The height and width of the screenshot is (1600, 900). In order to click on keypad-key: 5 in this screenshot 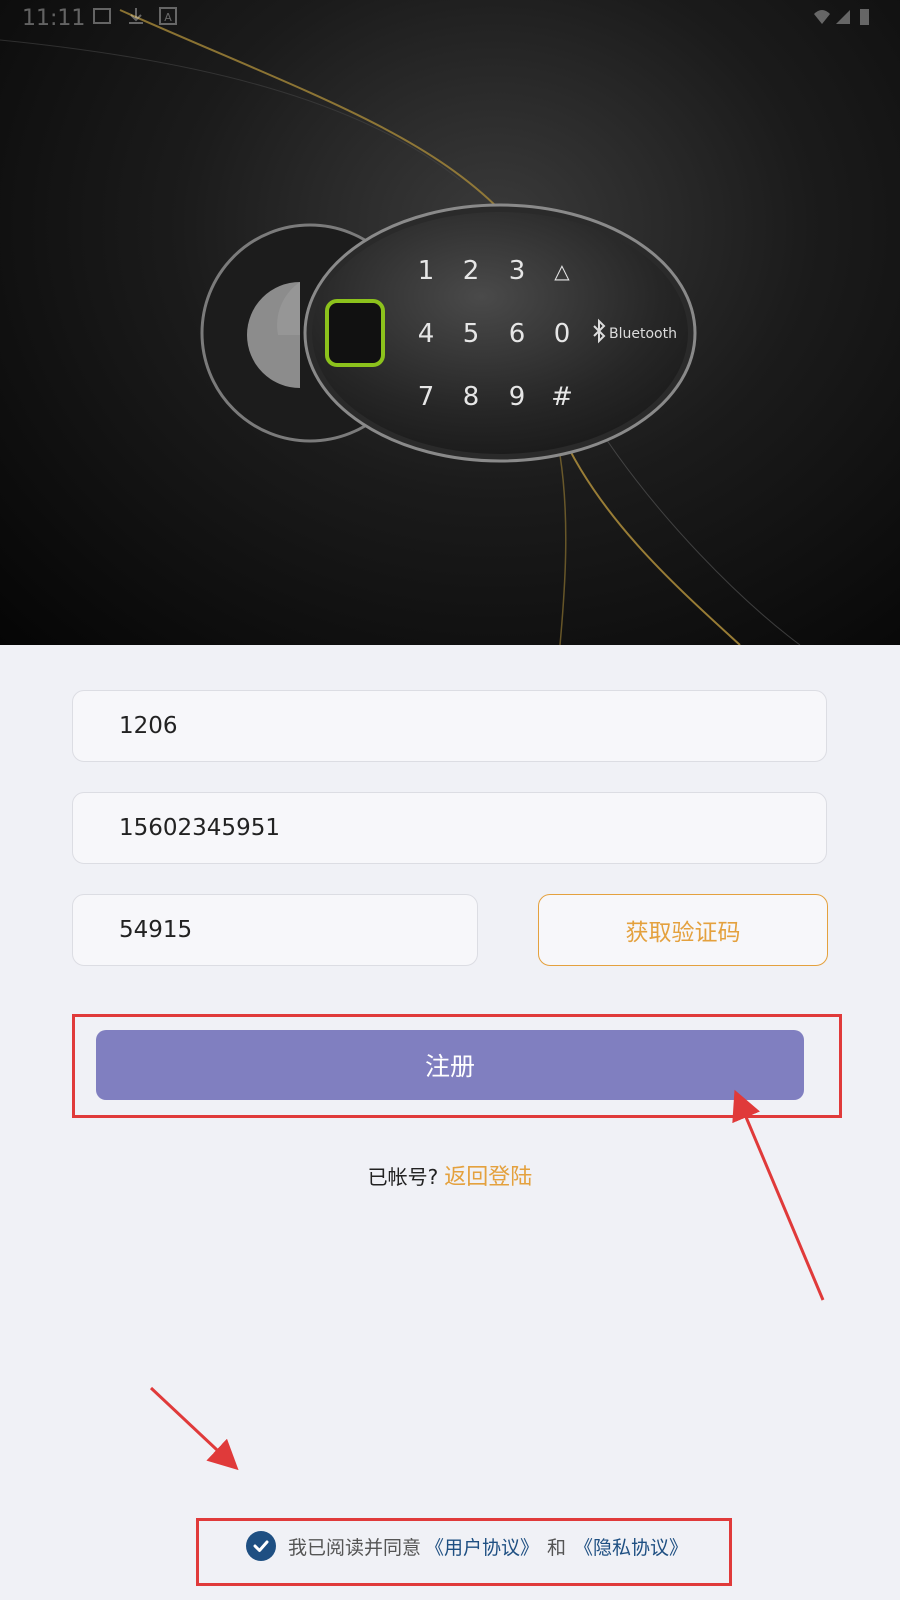, I will do `click(471, 334)`.